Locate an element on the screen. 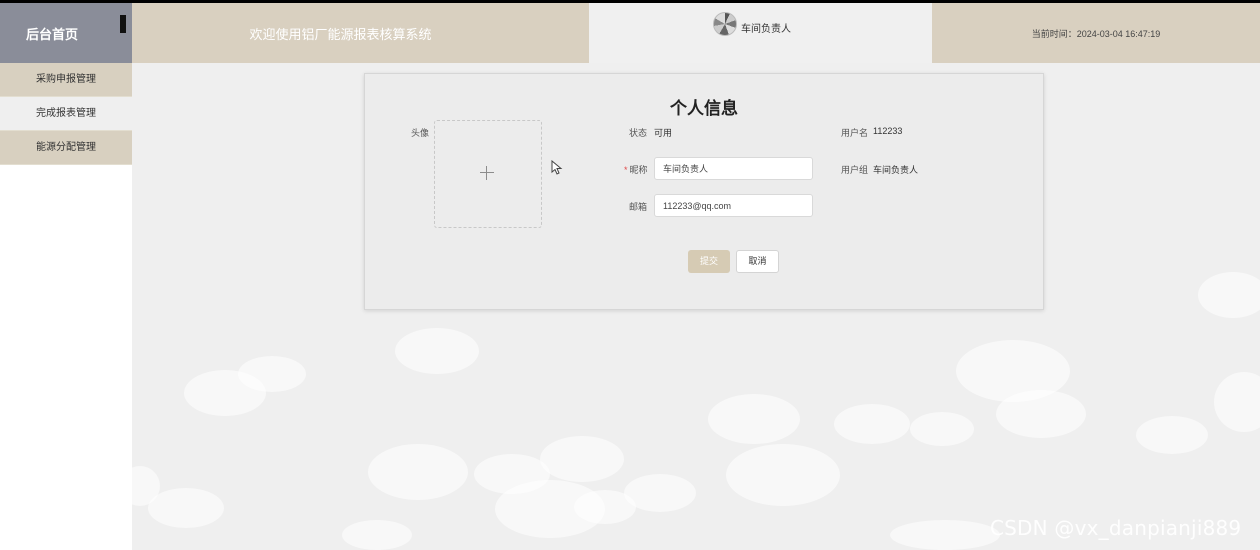 This screenshot has height=550, width=1260. plus-icon is located at coordinates (487, 173).